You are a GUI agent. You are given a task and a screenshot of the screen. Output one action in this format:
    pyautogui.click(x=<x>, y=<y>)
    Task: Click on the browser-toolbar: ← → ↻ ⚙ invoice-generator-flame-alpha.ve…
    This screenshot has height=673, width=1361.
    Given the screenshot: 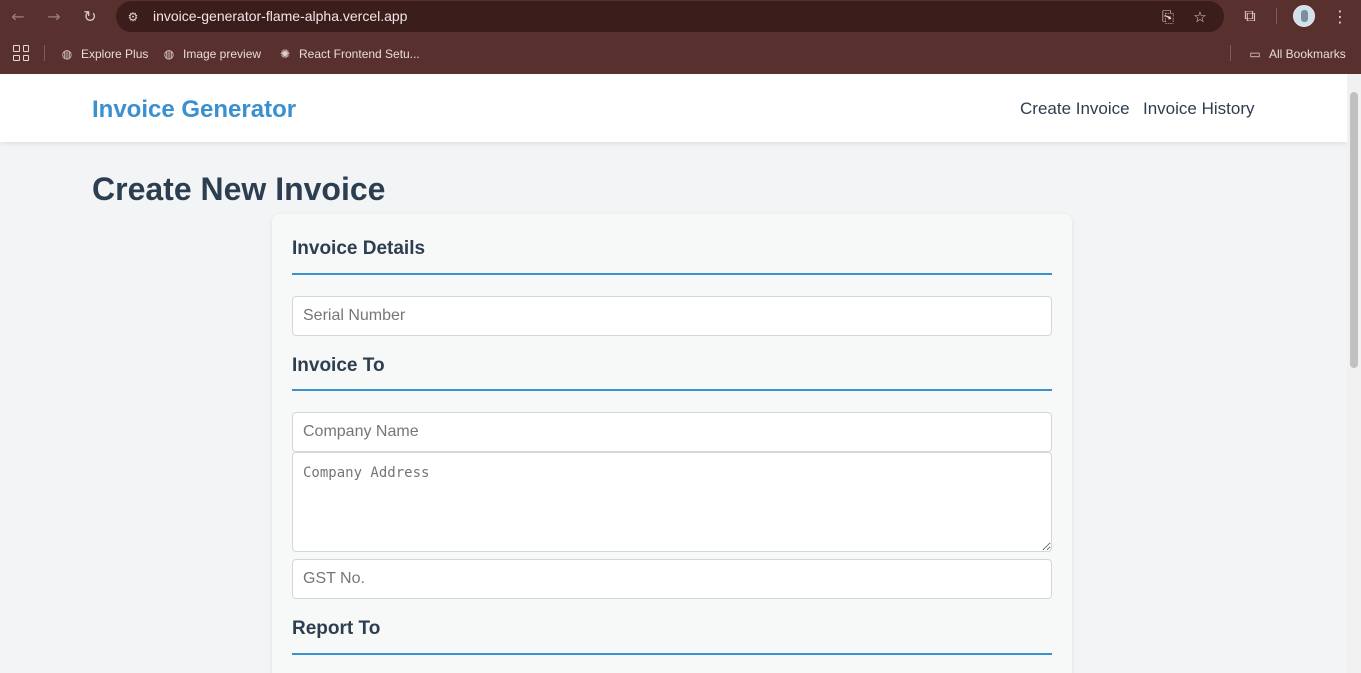 What is the action you would take?
    pyautogui.click(x=680, y=16)
    